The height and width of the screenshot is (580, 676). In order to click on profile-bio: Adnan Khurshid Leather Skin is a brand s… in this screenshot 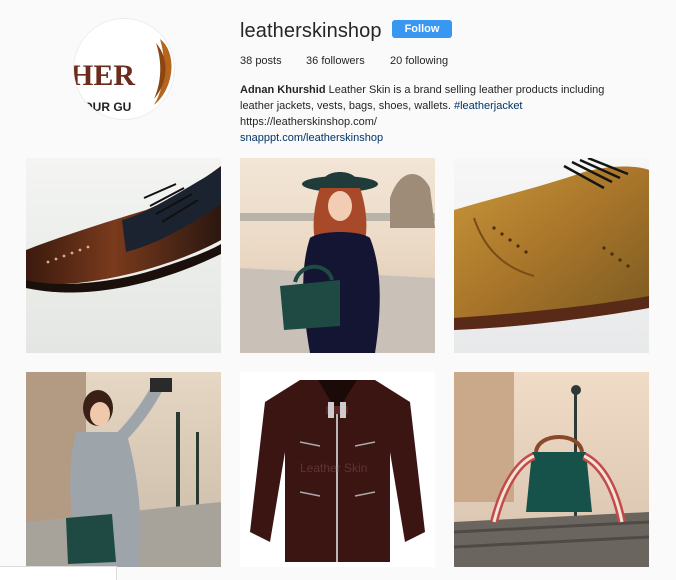, I will do `click(440, 114)`.